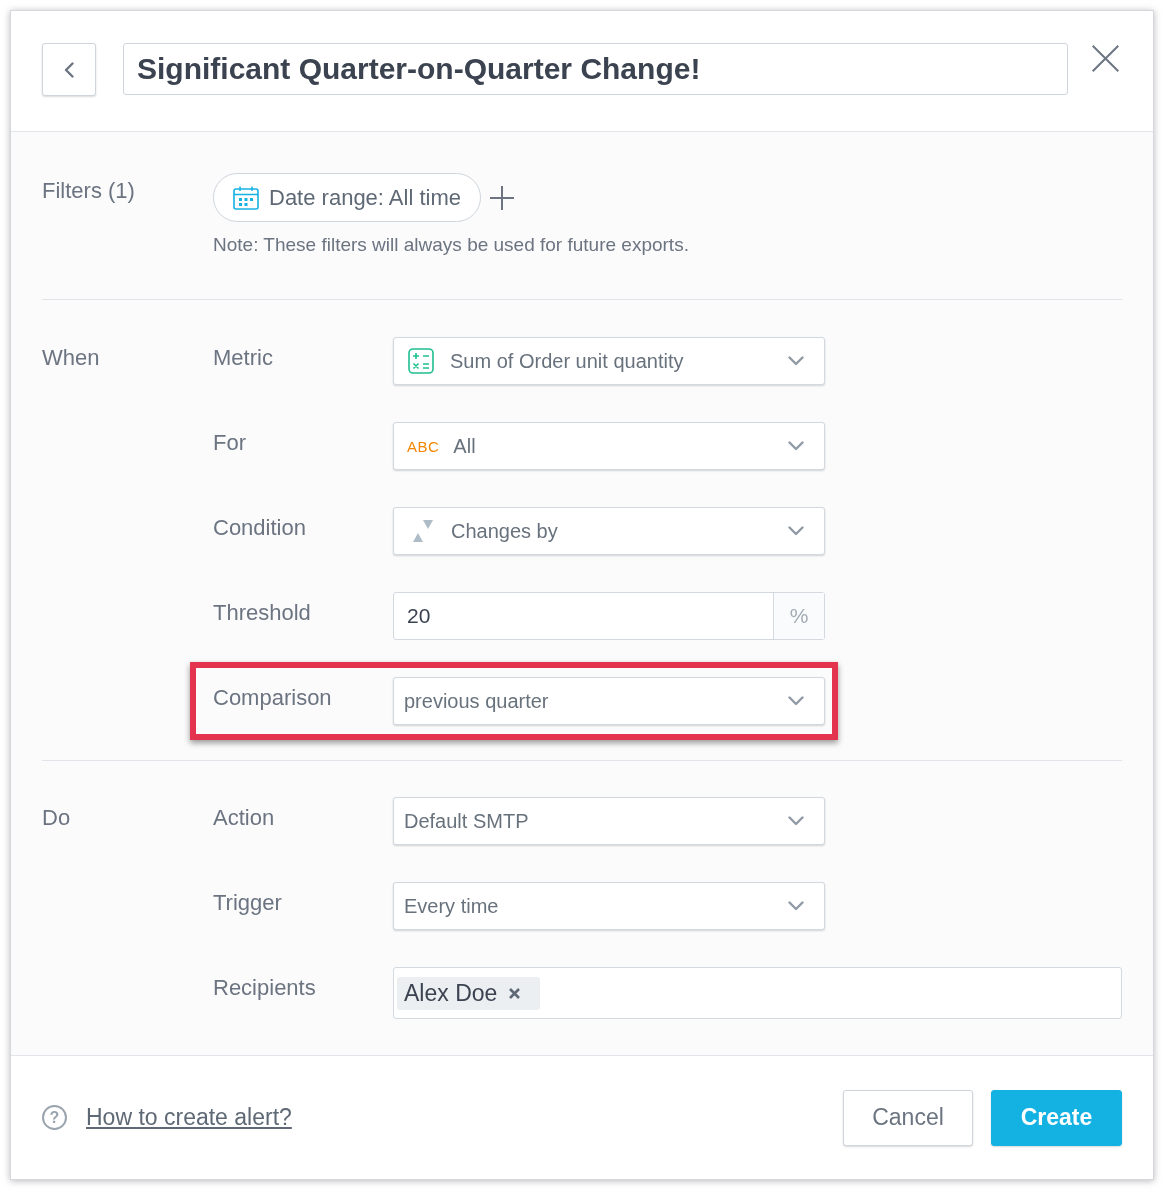 The height and width of the screenshot is (1190, 1164). What do you see at coordinates (609, 531) in the screenshot?
I see `dropdown: Changes by` at bounding box center [609, 531].